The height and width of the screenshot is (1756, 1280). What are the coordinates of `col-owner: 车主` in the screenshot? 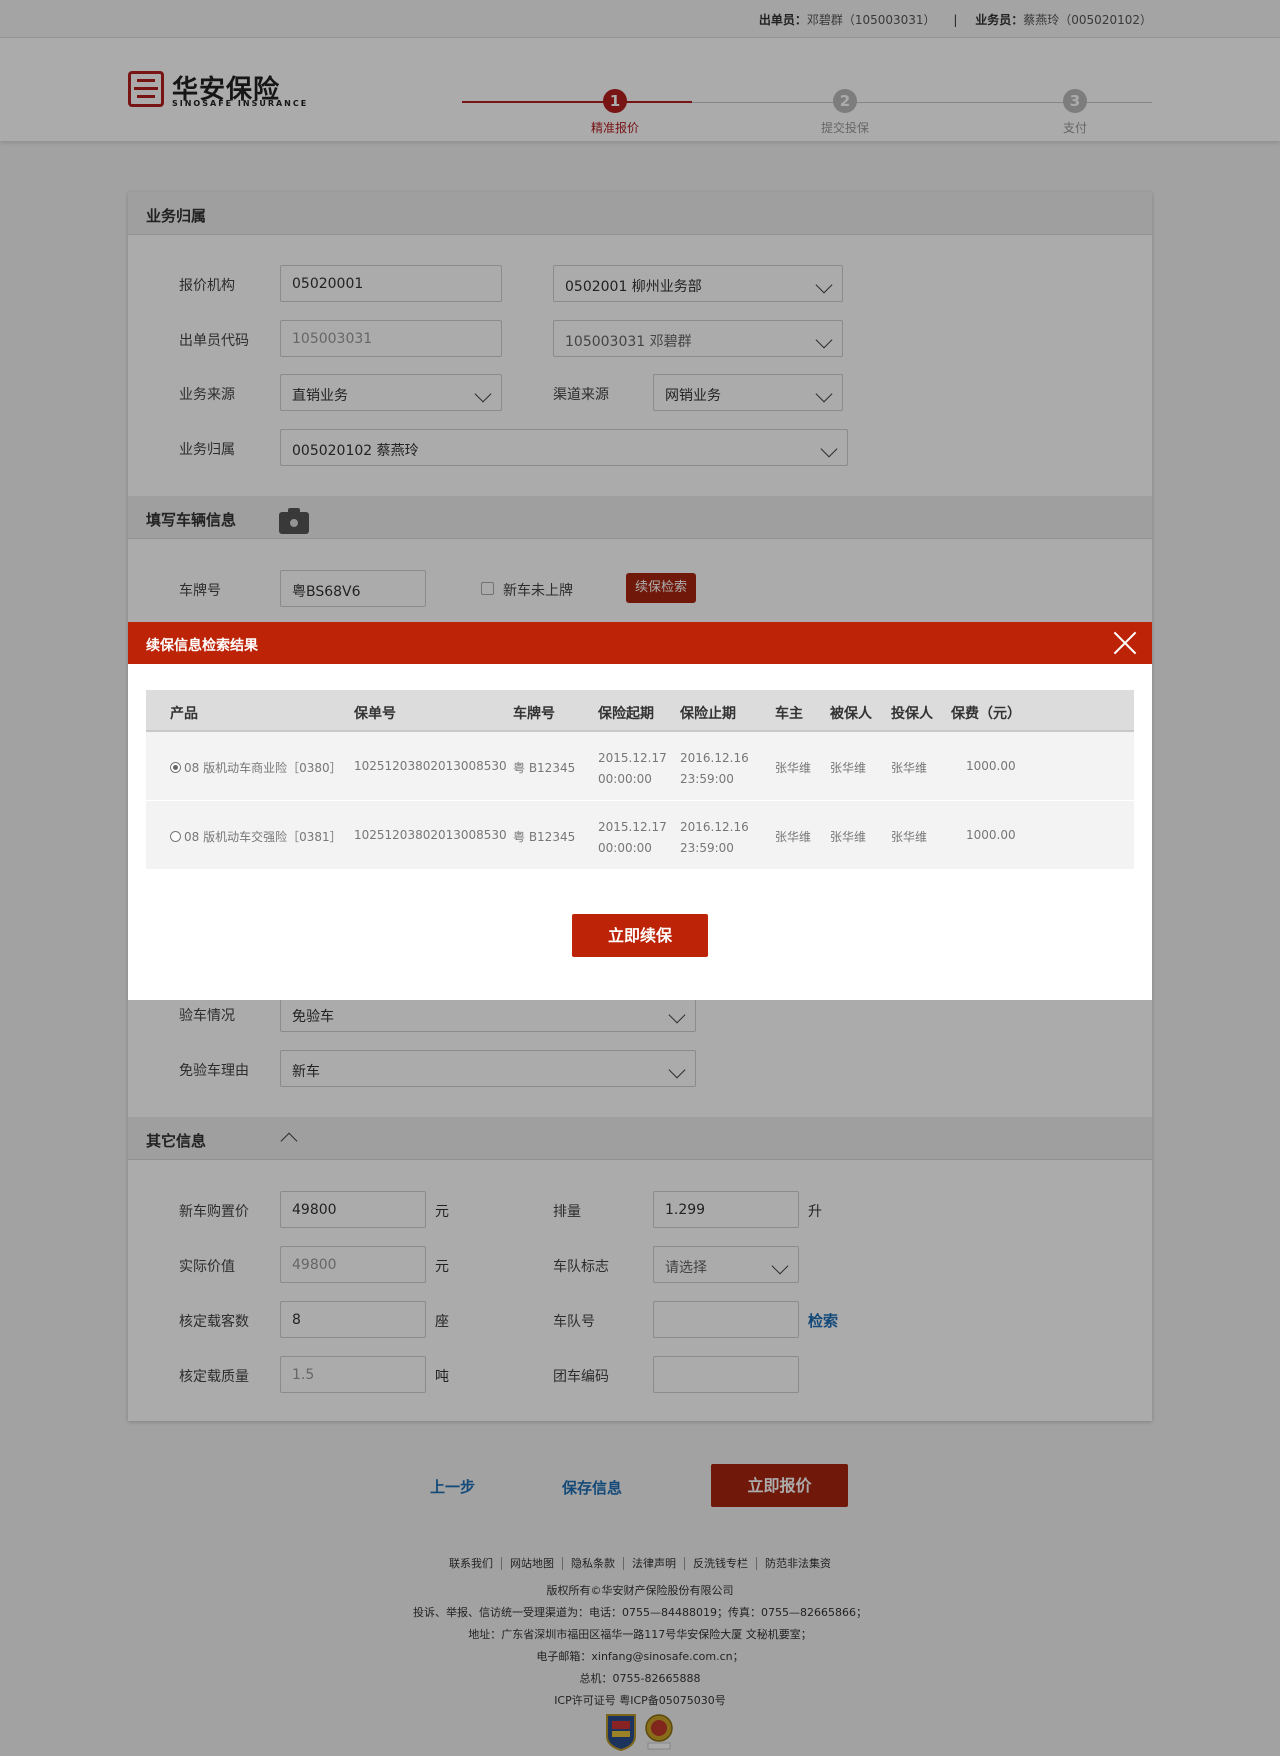 It's located at (789, 714).